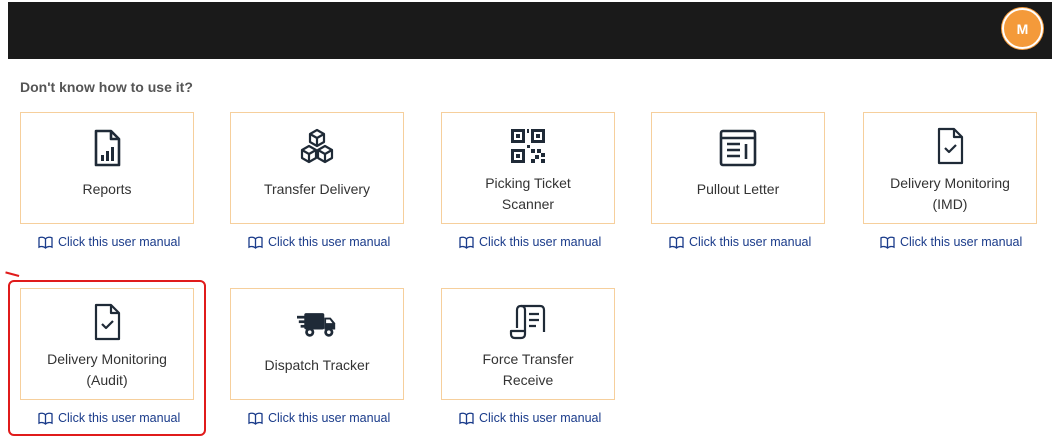  I want to click on card-label: Dispatch Tracker, so click(317, 365).